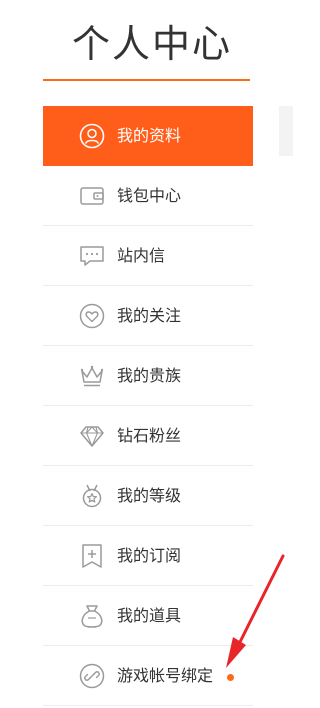  Describe the element at coordinates (92, 676) in the screenshot. I see `link-icon` at that location.